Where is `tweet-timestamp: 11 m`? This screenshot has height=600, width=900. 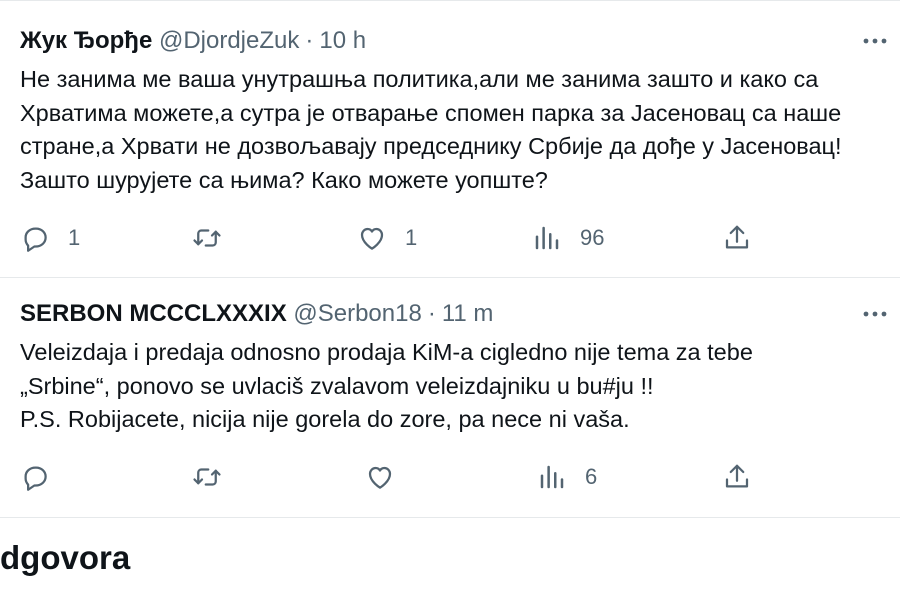 tweet-timestamp: 11 m is located at coordinates (468, 313).